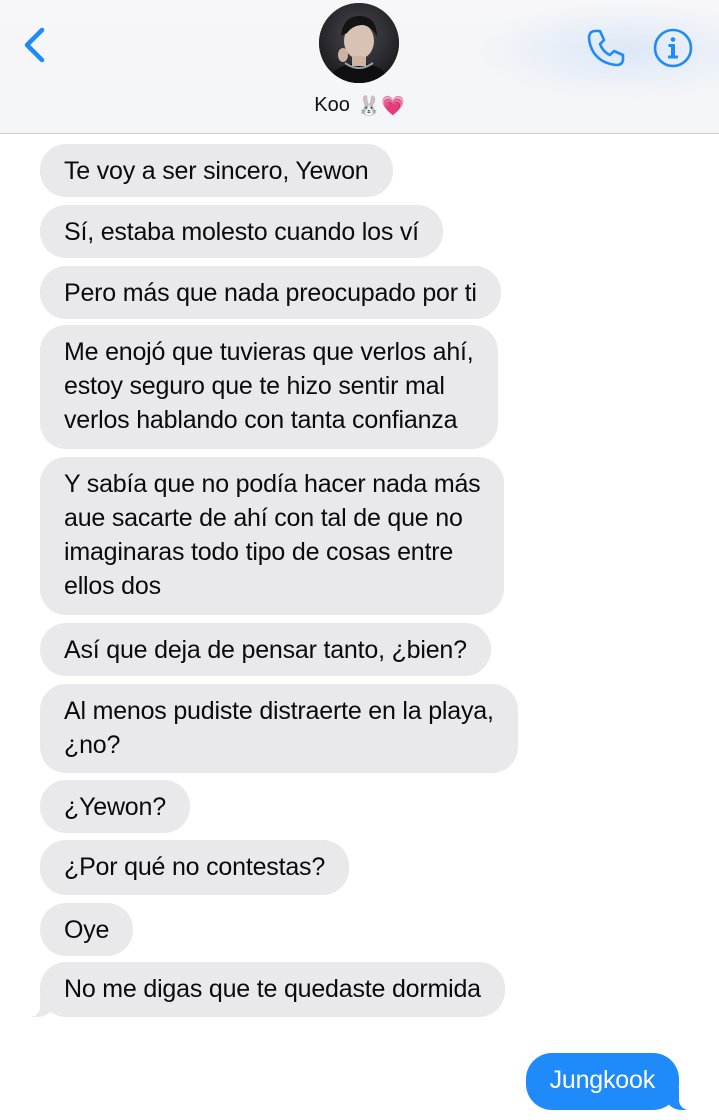 The image size is (719, 1120). Describe the element at coordinates (266, 989) in the screenshot. I see `message-bubble: No me digas que te quedaste dormida` at that location.